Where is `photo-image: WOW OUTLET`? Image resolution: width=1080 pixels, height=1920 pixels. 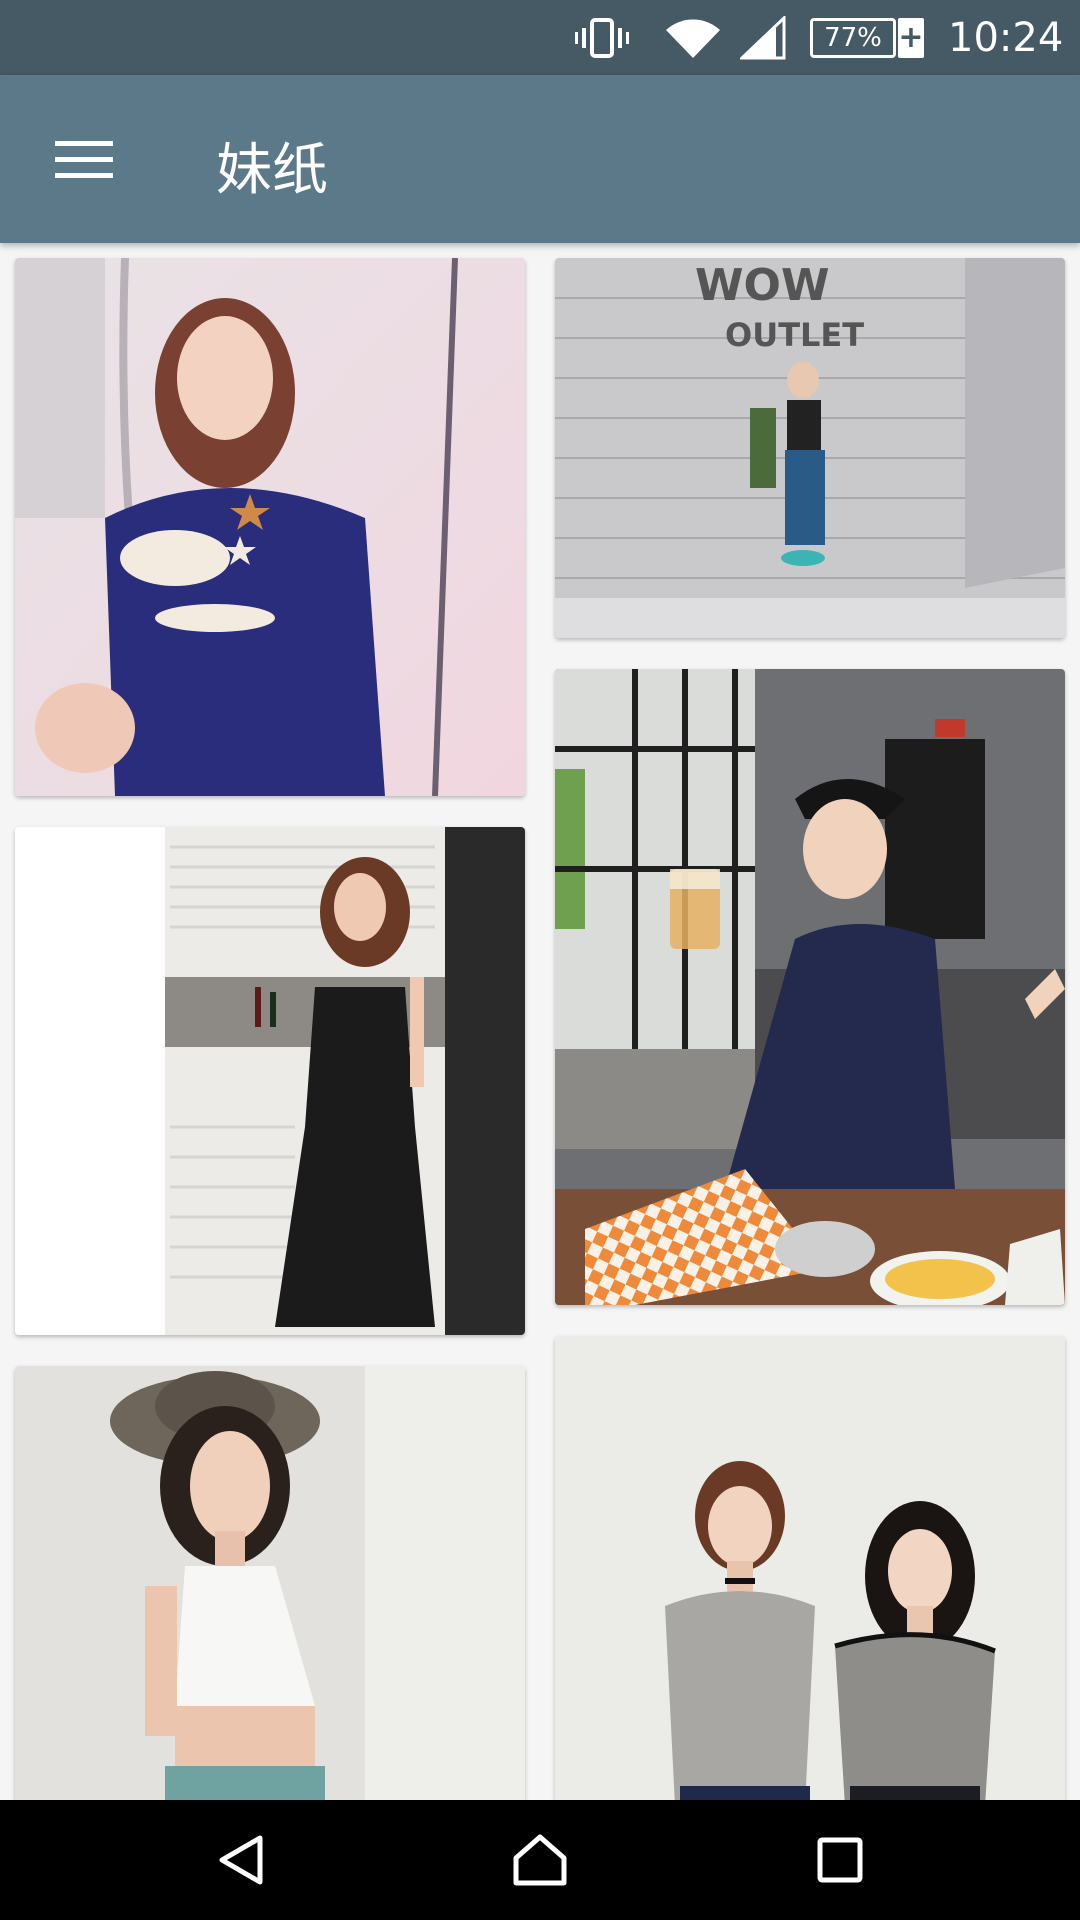 photo-image: WOW OUTLET is located at coordinates (810, 448).